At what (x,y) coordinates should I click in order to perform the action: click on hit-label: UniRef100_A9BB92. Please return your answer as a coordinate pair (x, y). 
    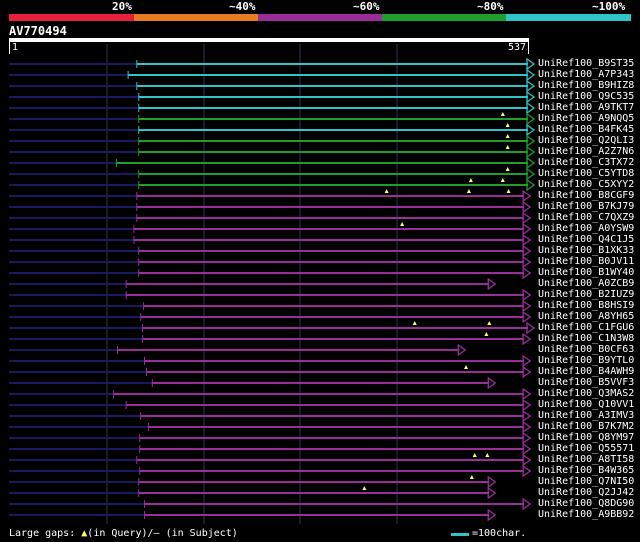
    Looking at the image, I should click on (586, 514).